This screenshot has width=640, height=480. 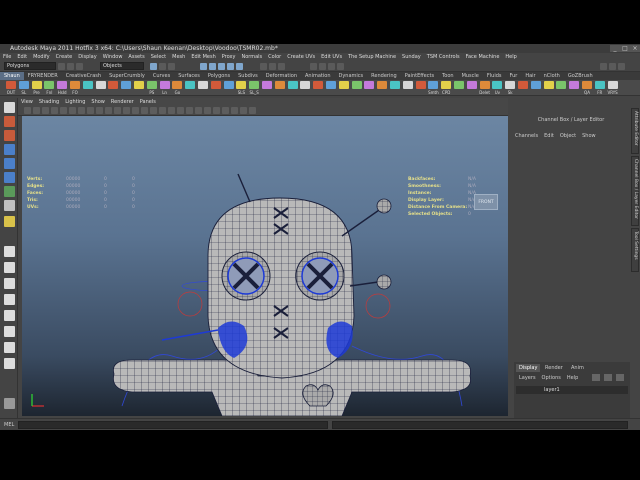 What do you see at coordinates (572, 378) in the screenshot?
I see `layer-menu-help: Help` at bounding box center [572, 378].